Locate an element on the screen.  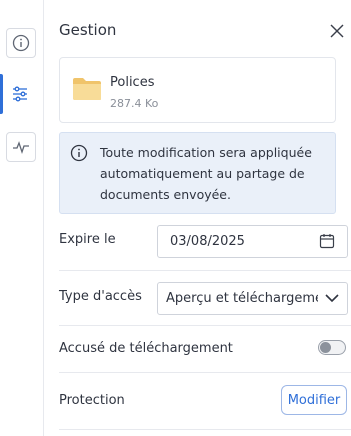
protection-label: Protection is located at coordinates (92, 400).